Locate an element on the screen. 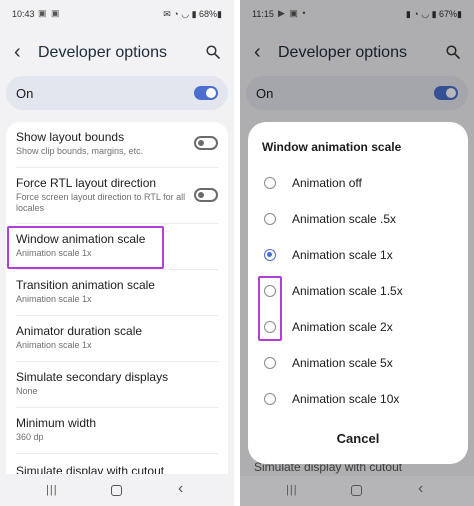 This screenshot has height=506, width=474. force-rtl-toggle is located at coordinates (206, 195).